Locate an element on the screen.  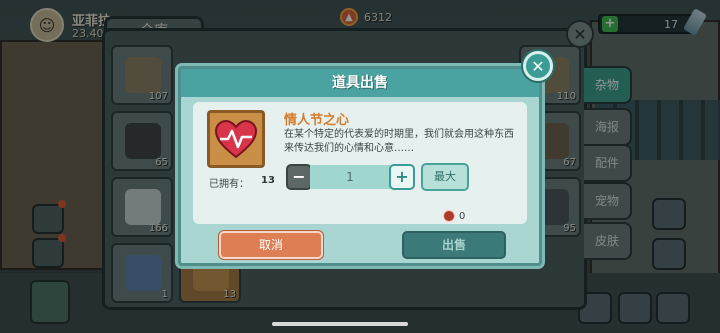
max-quantity-button: 最大 is located at coordinates (445, 177).